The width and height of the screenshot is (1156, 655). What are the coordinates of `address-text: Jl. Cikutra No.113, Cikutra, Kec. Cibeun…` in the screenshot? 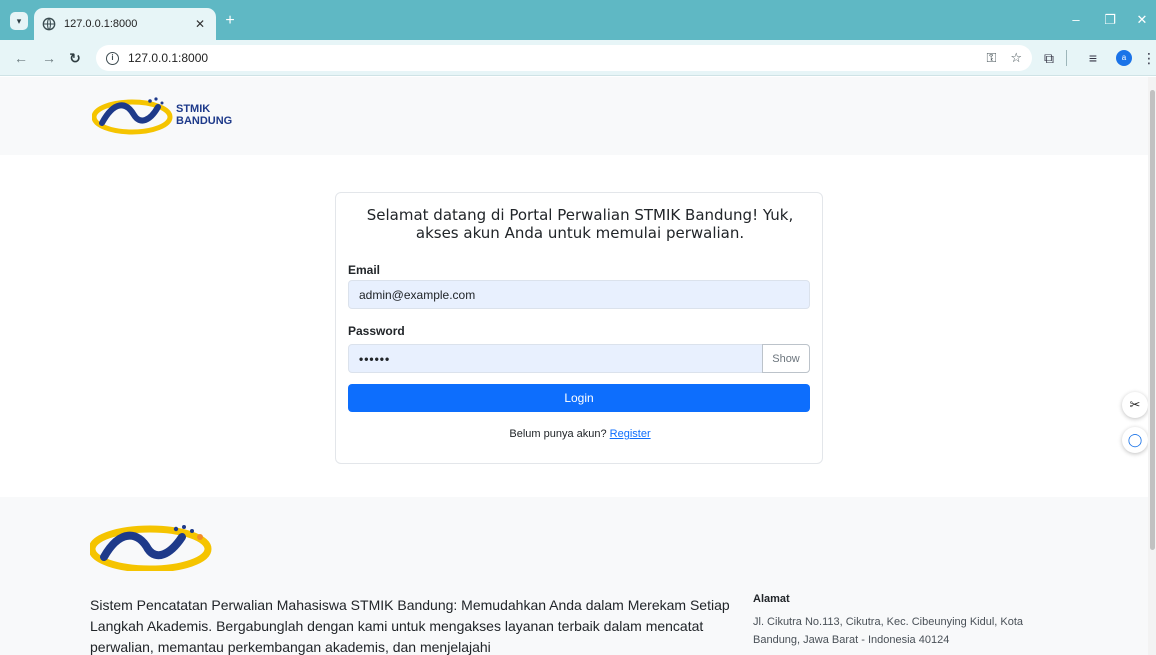 It's located at (888, 631).